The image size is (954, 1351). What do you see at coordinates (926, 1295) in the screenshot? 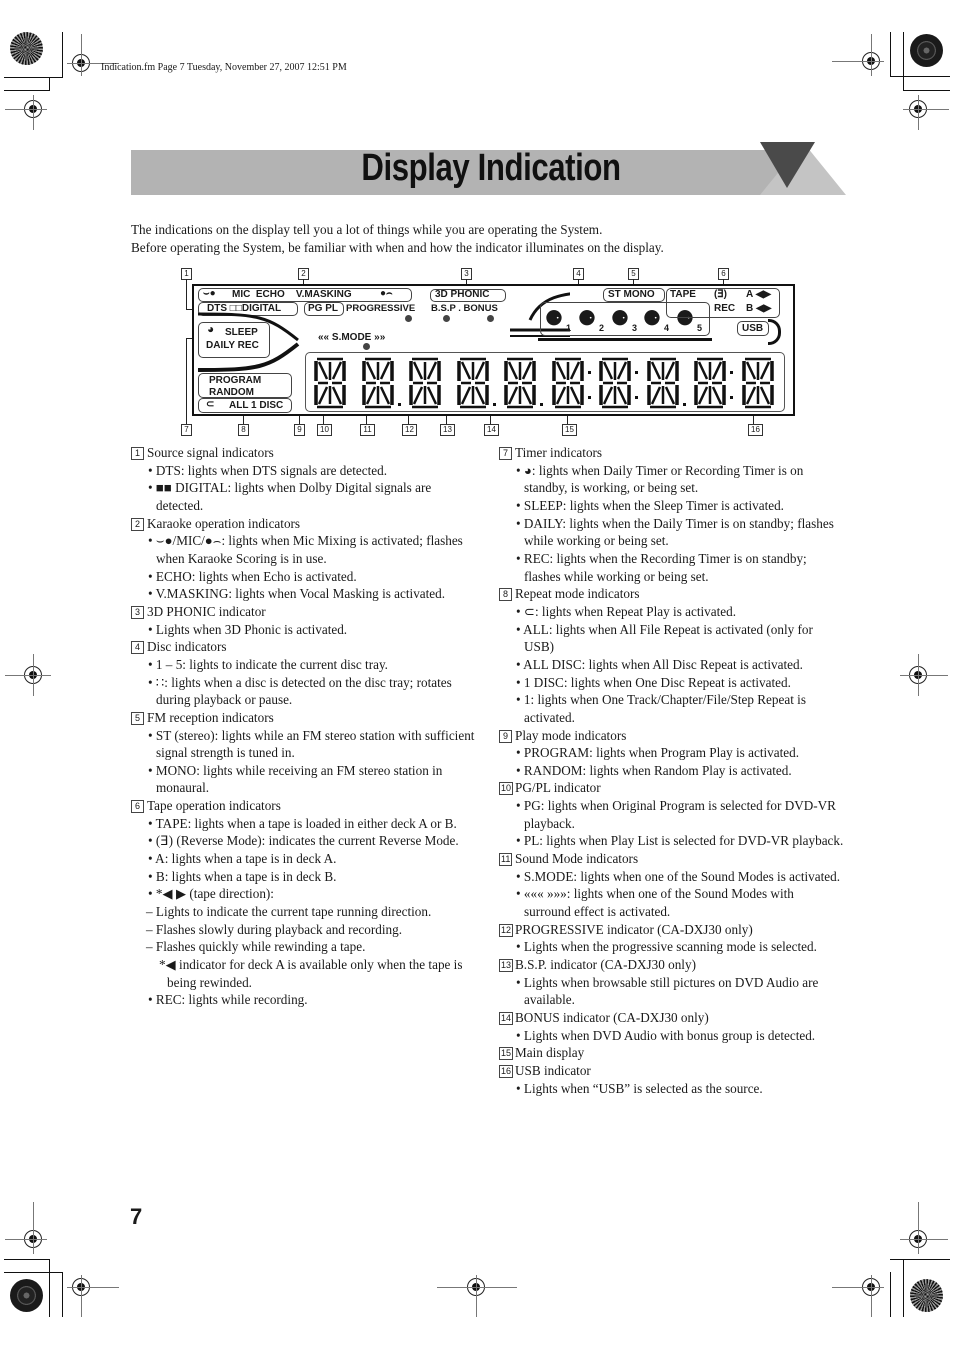
I see `registration-disc-bottom-right` at bounding box center [926, 1295].